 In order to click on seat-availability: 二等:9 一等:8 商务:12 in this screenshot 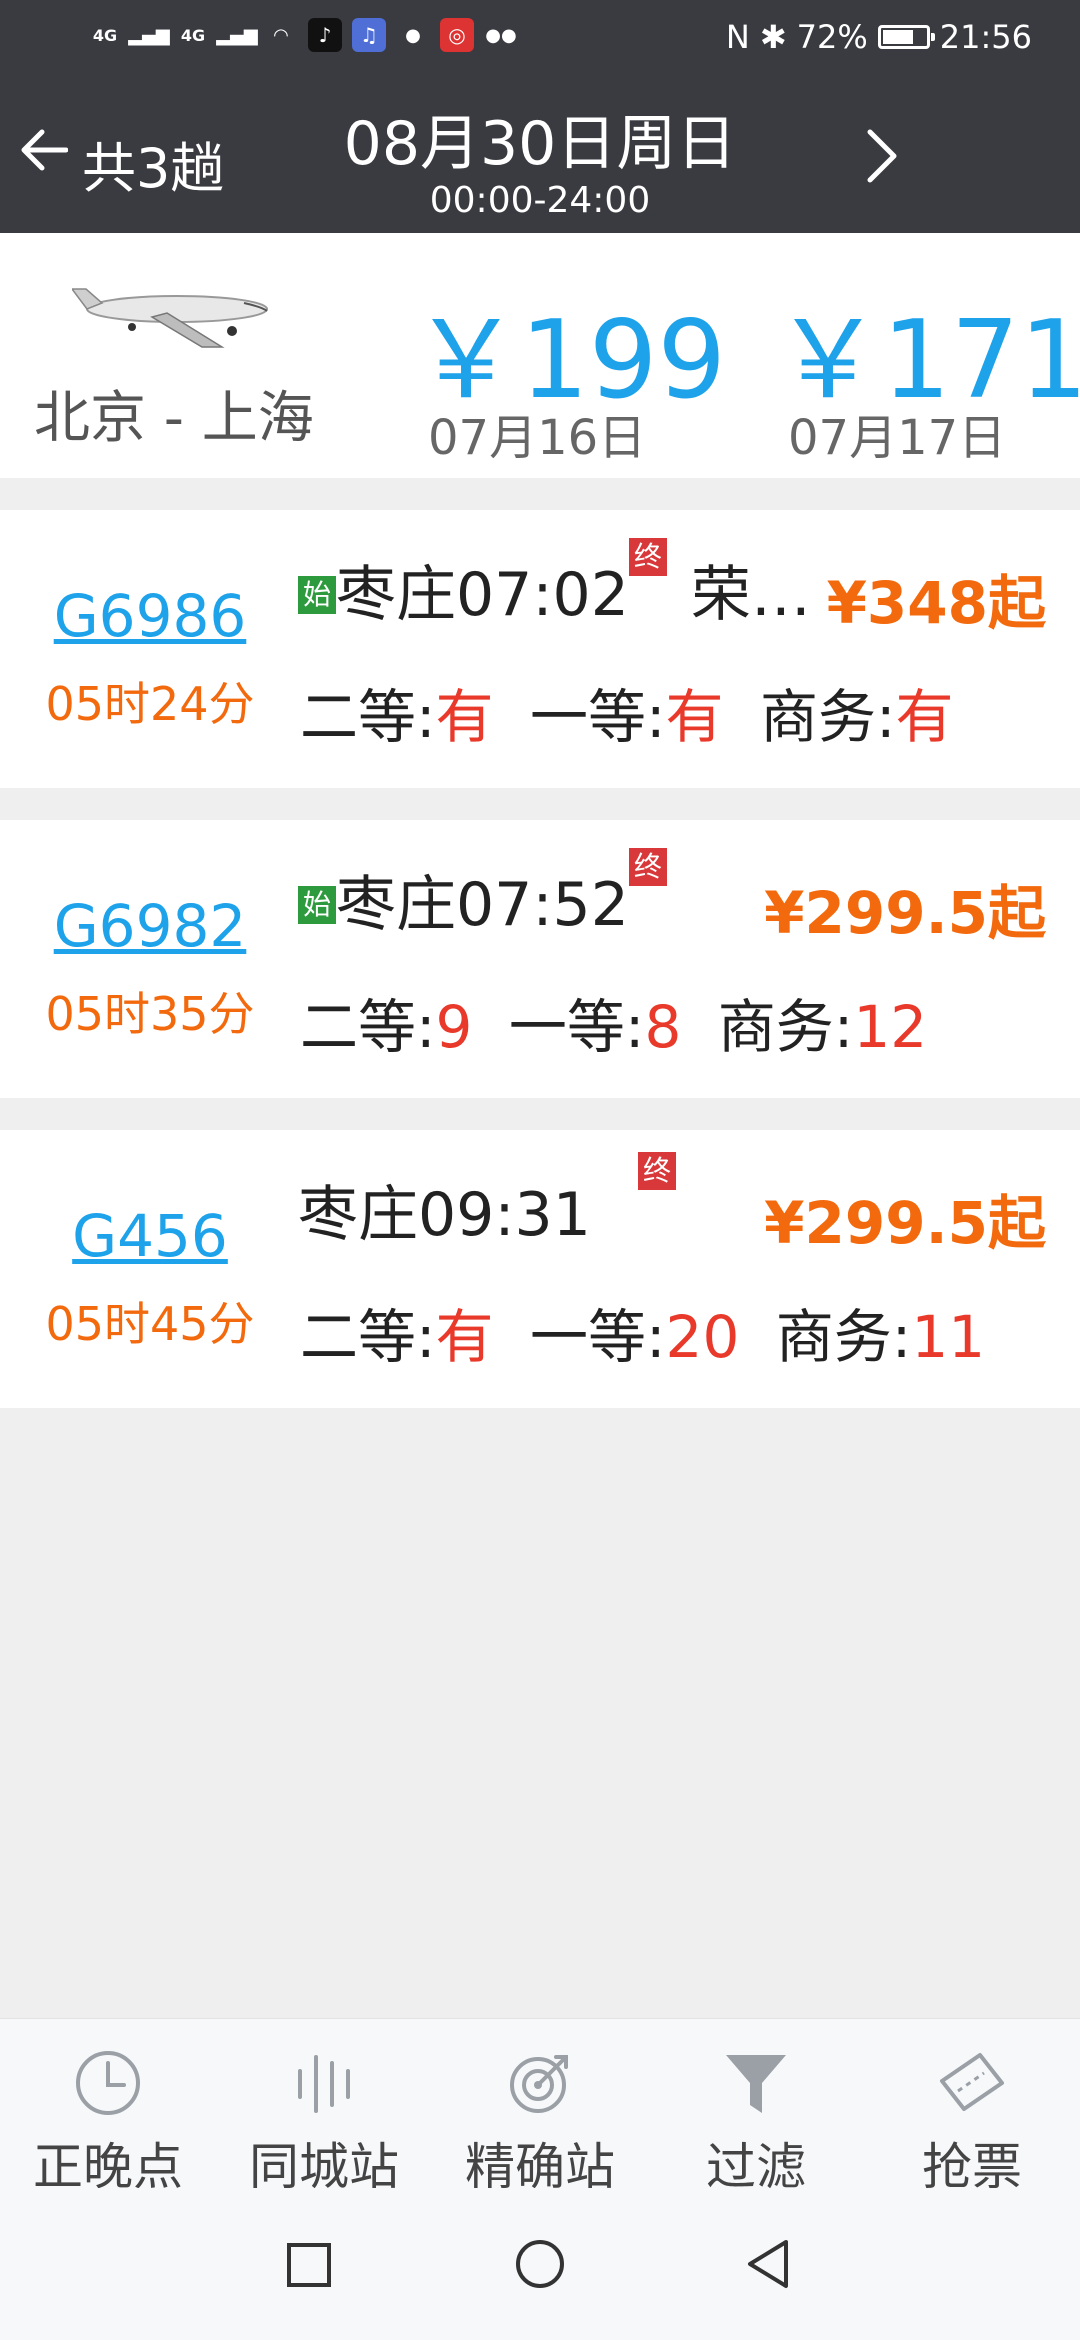, I will do `click(613, 1022)`.